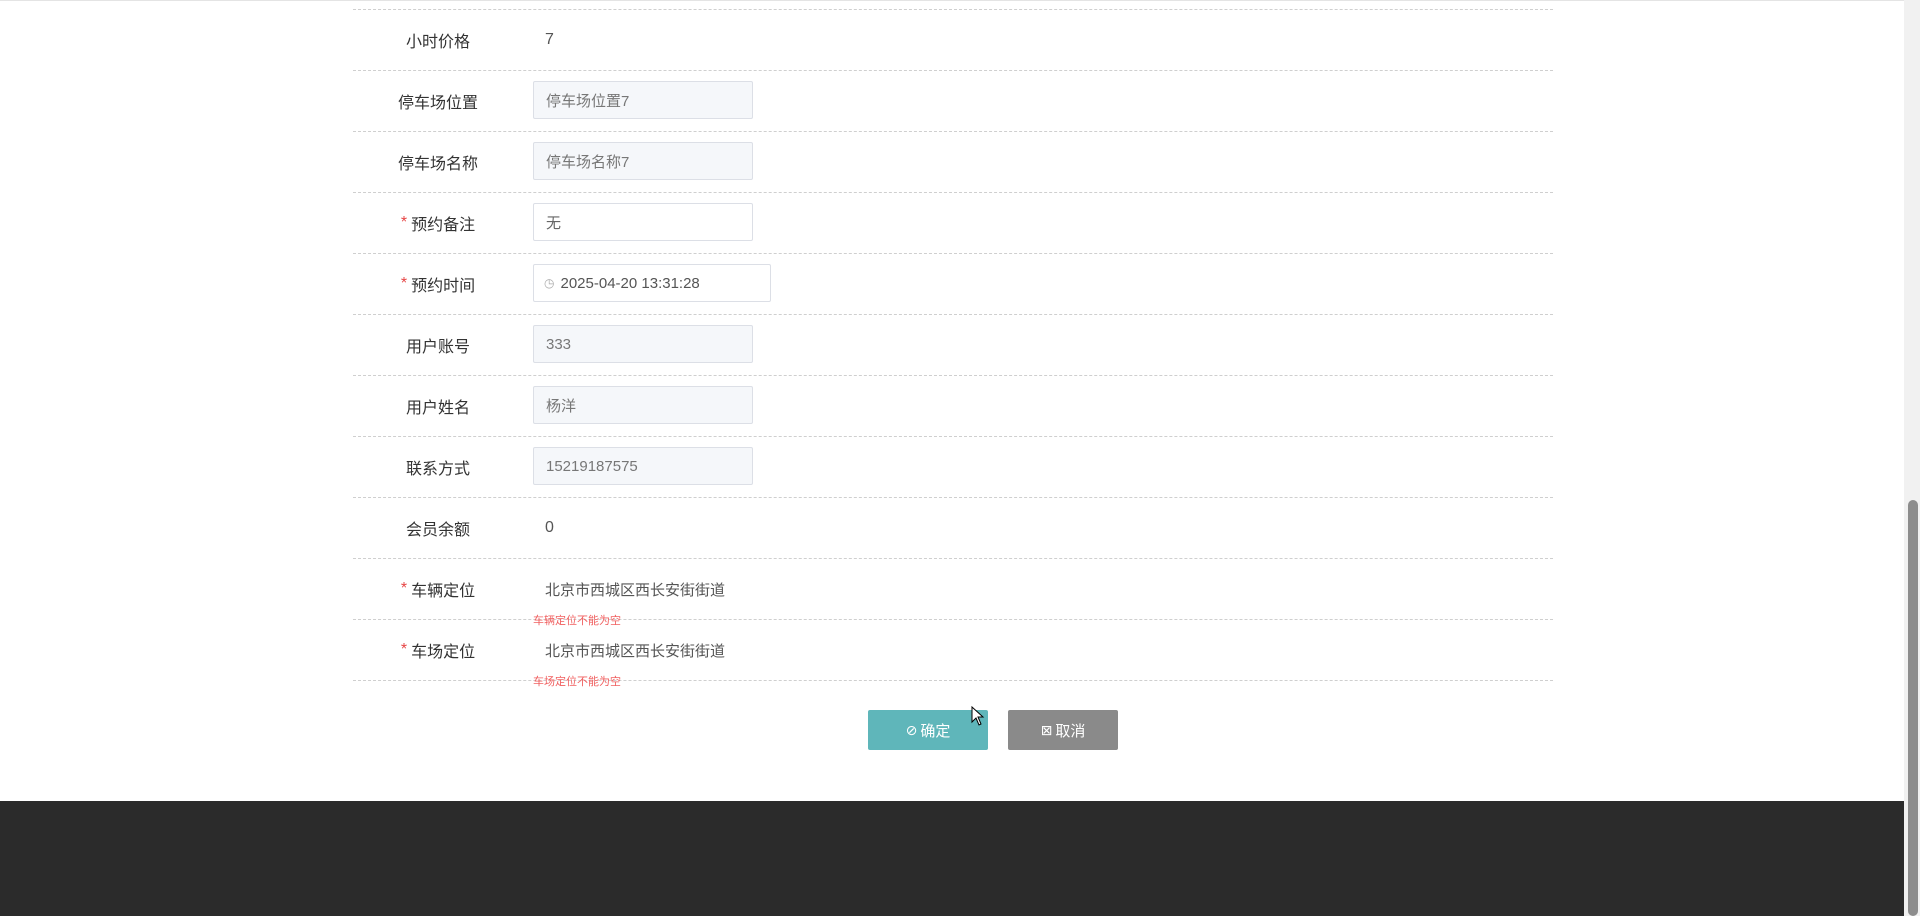 This screenshot has height=916, width=1920. I want to click on booking-note-label: 预约备注, so click(443, 225).